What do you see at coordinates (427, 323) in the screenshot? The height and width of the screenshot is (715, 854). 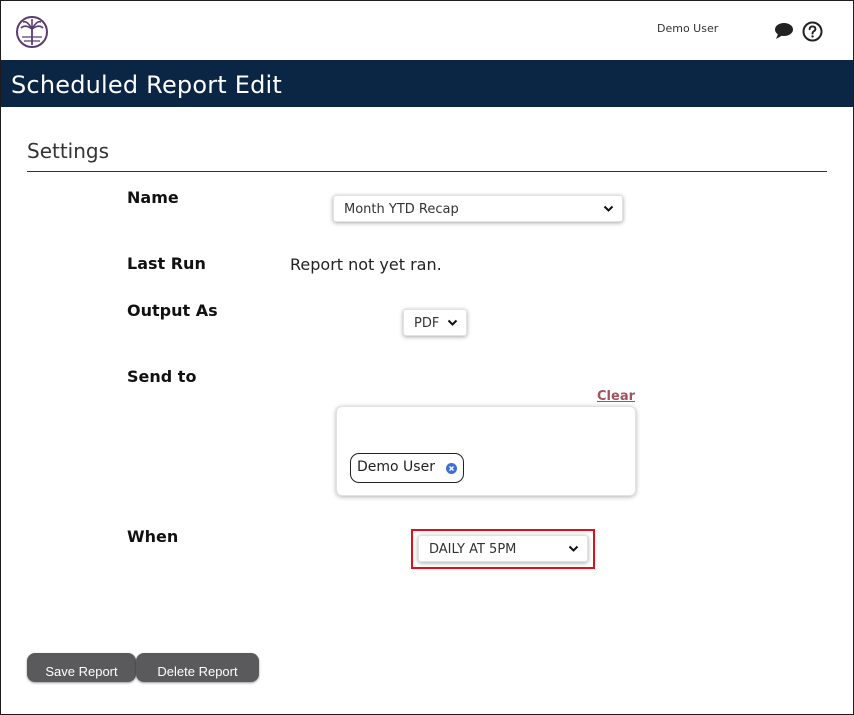 I see `output-format-value: PDF` at bounding box center [427, 323].